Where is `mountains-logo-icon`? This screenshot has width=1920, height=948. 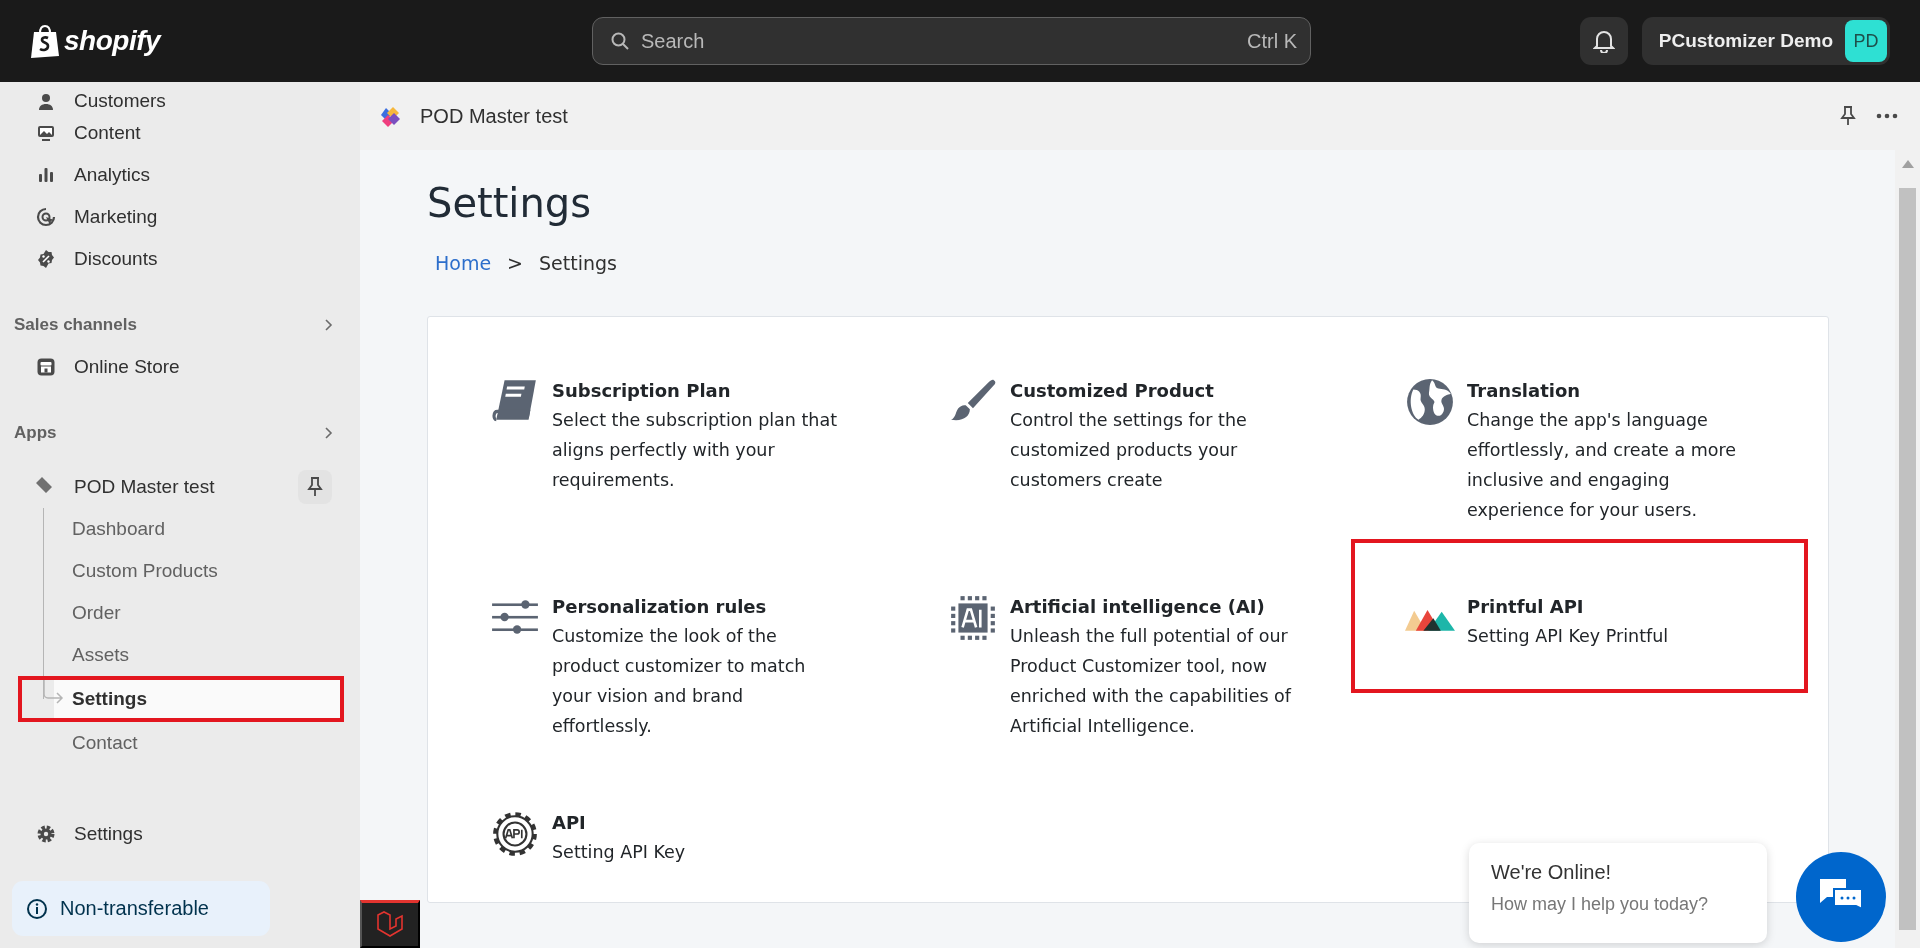 mountains-logo-icon is located at coordinates (1430, 620).